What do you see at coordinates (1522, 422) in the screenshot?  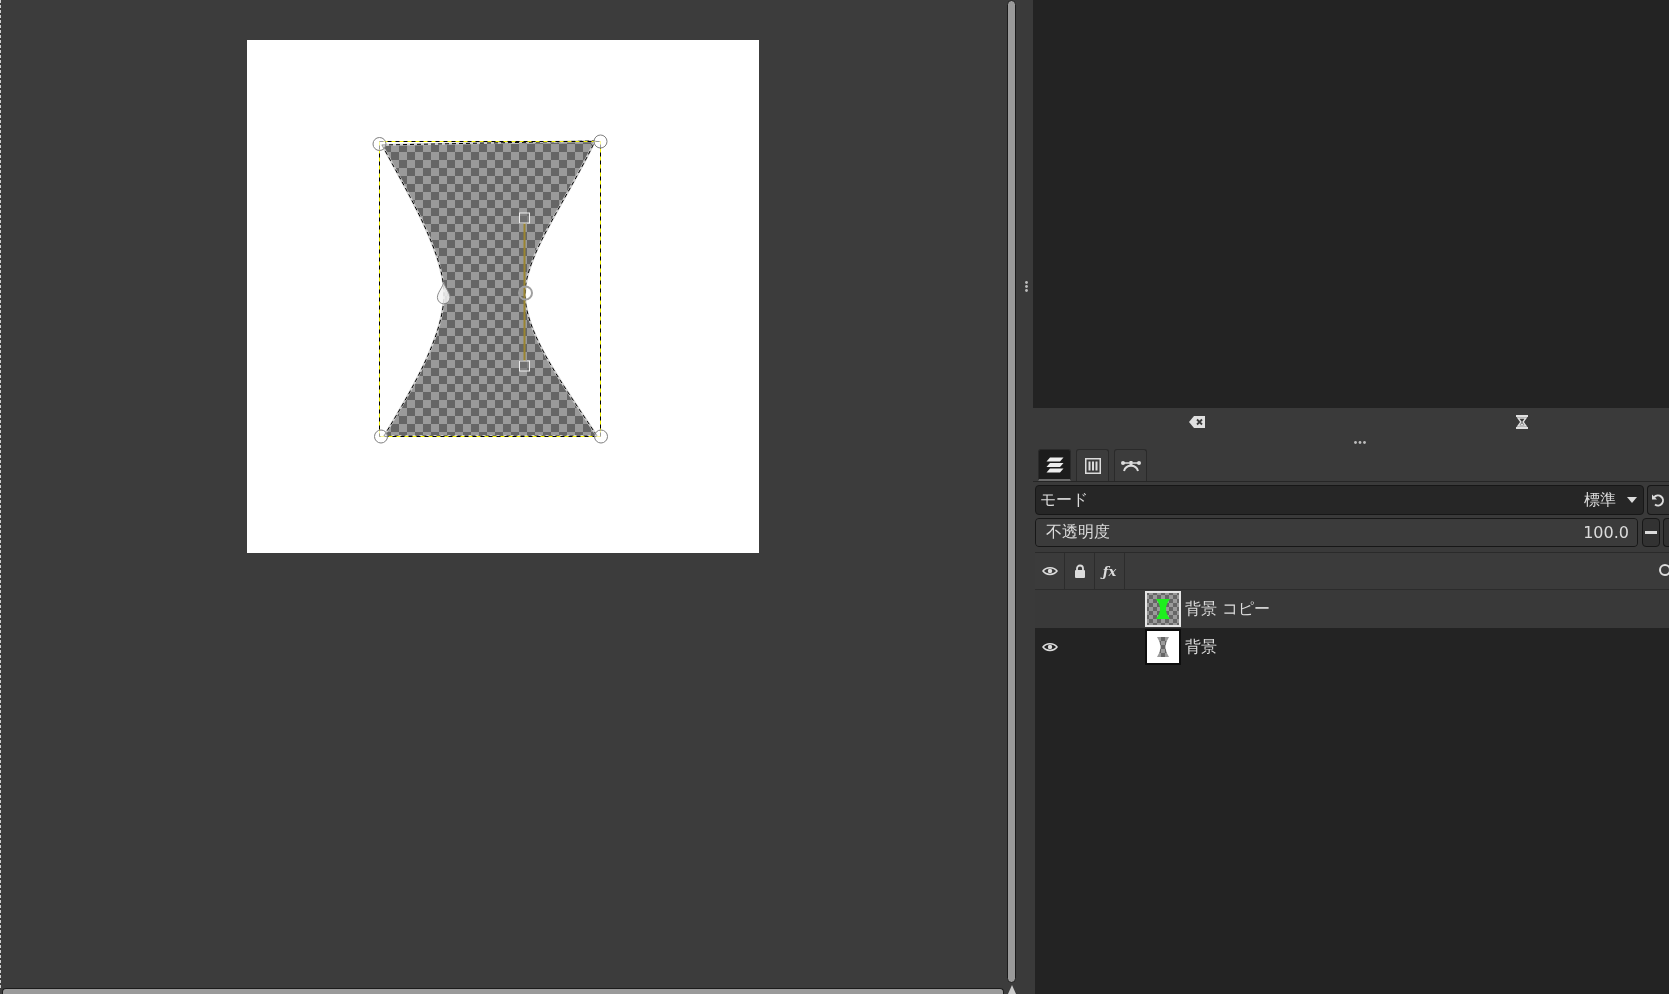 I see `hourglass-icon` at bounding box center [1522, 422].